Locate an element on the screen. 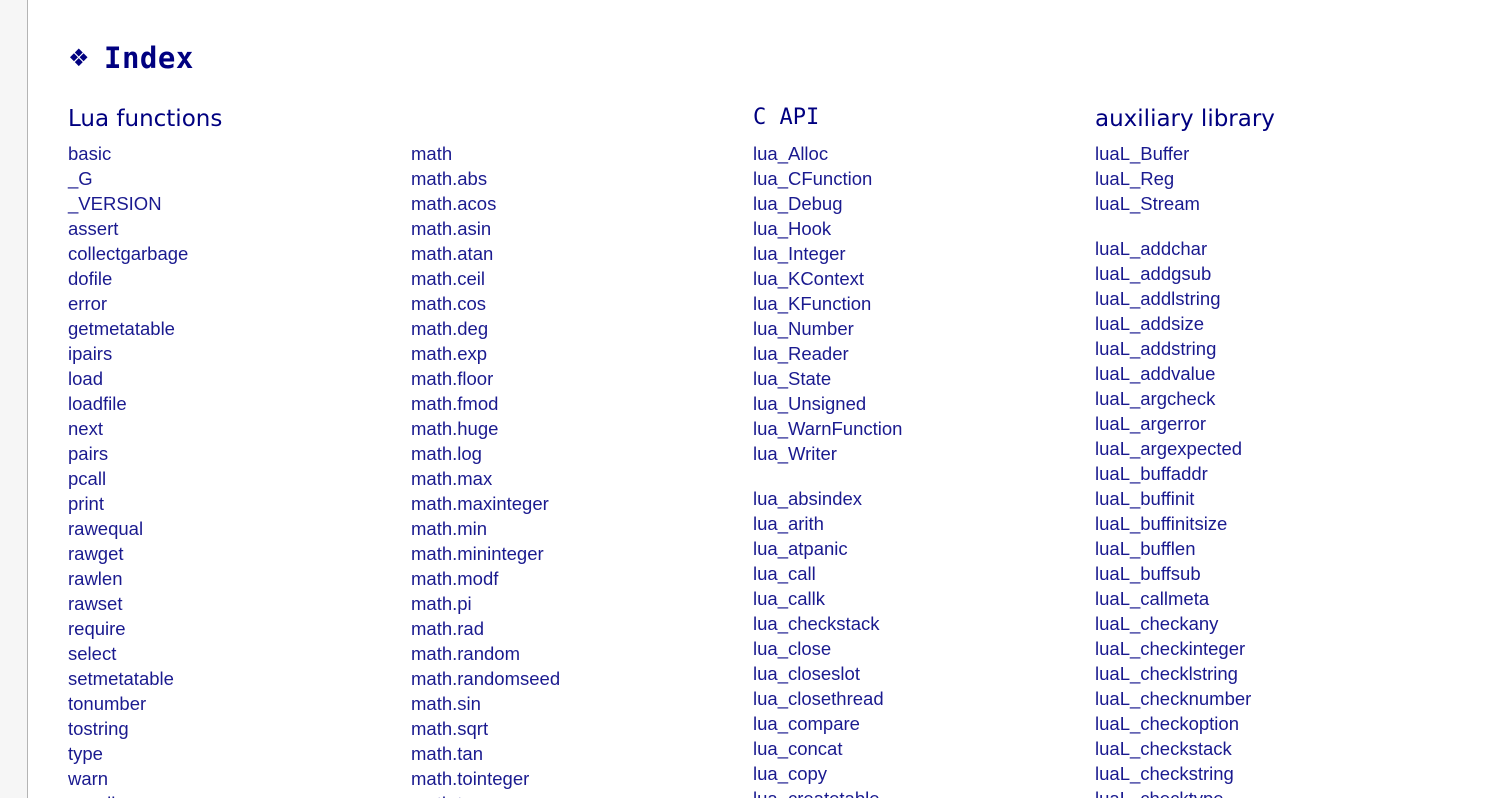 The height and width of the screenshot is (798, 1493). index-link: rawget is located at coordinates (243, 553).